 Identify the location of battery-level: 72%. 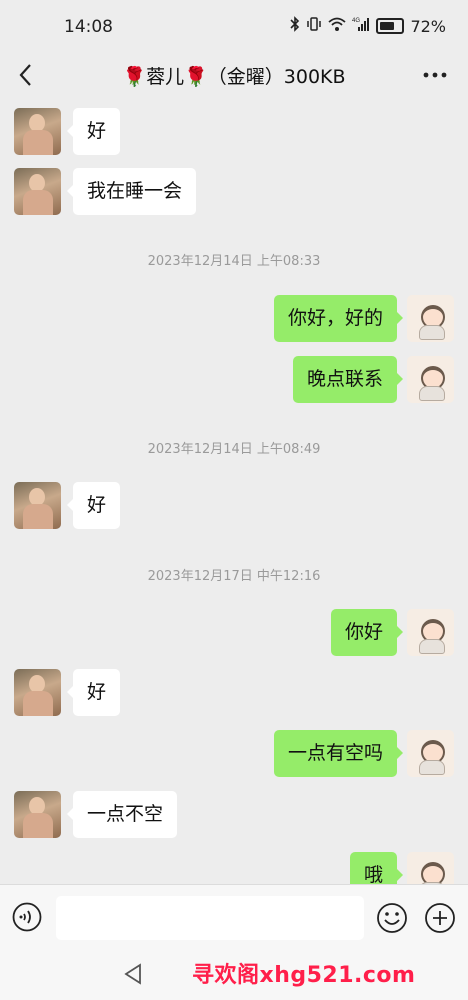
(428, 26).